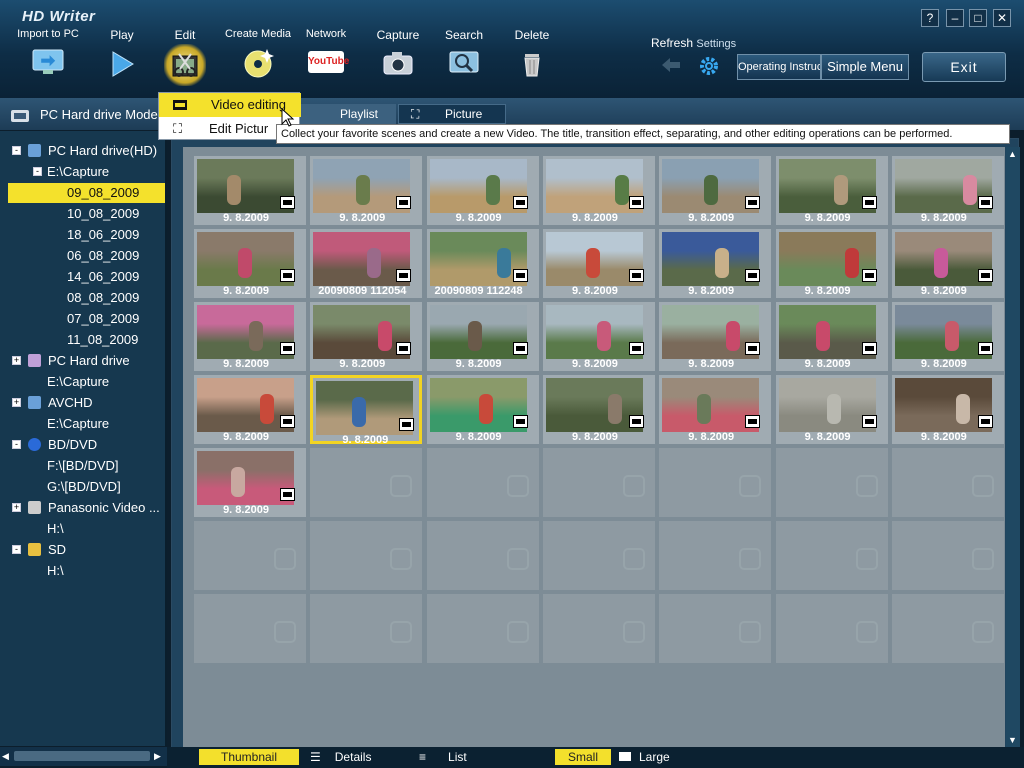 This screenshot has height=768, width=1024. Describe the element at coordinates (366, 263) in the screenshot. I see `thumbnail-item: 20090809 112054` at that location.